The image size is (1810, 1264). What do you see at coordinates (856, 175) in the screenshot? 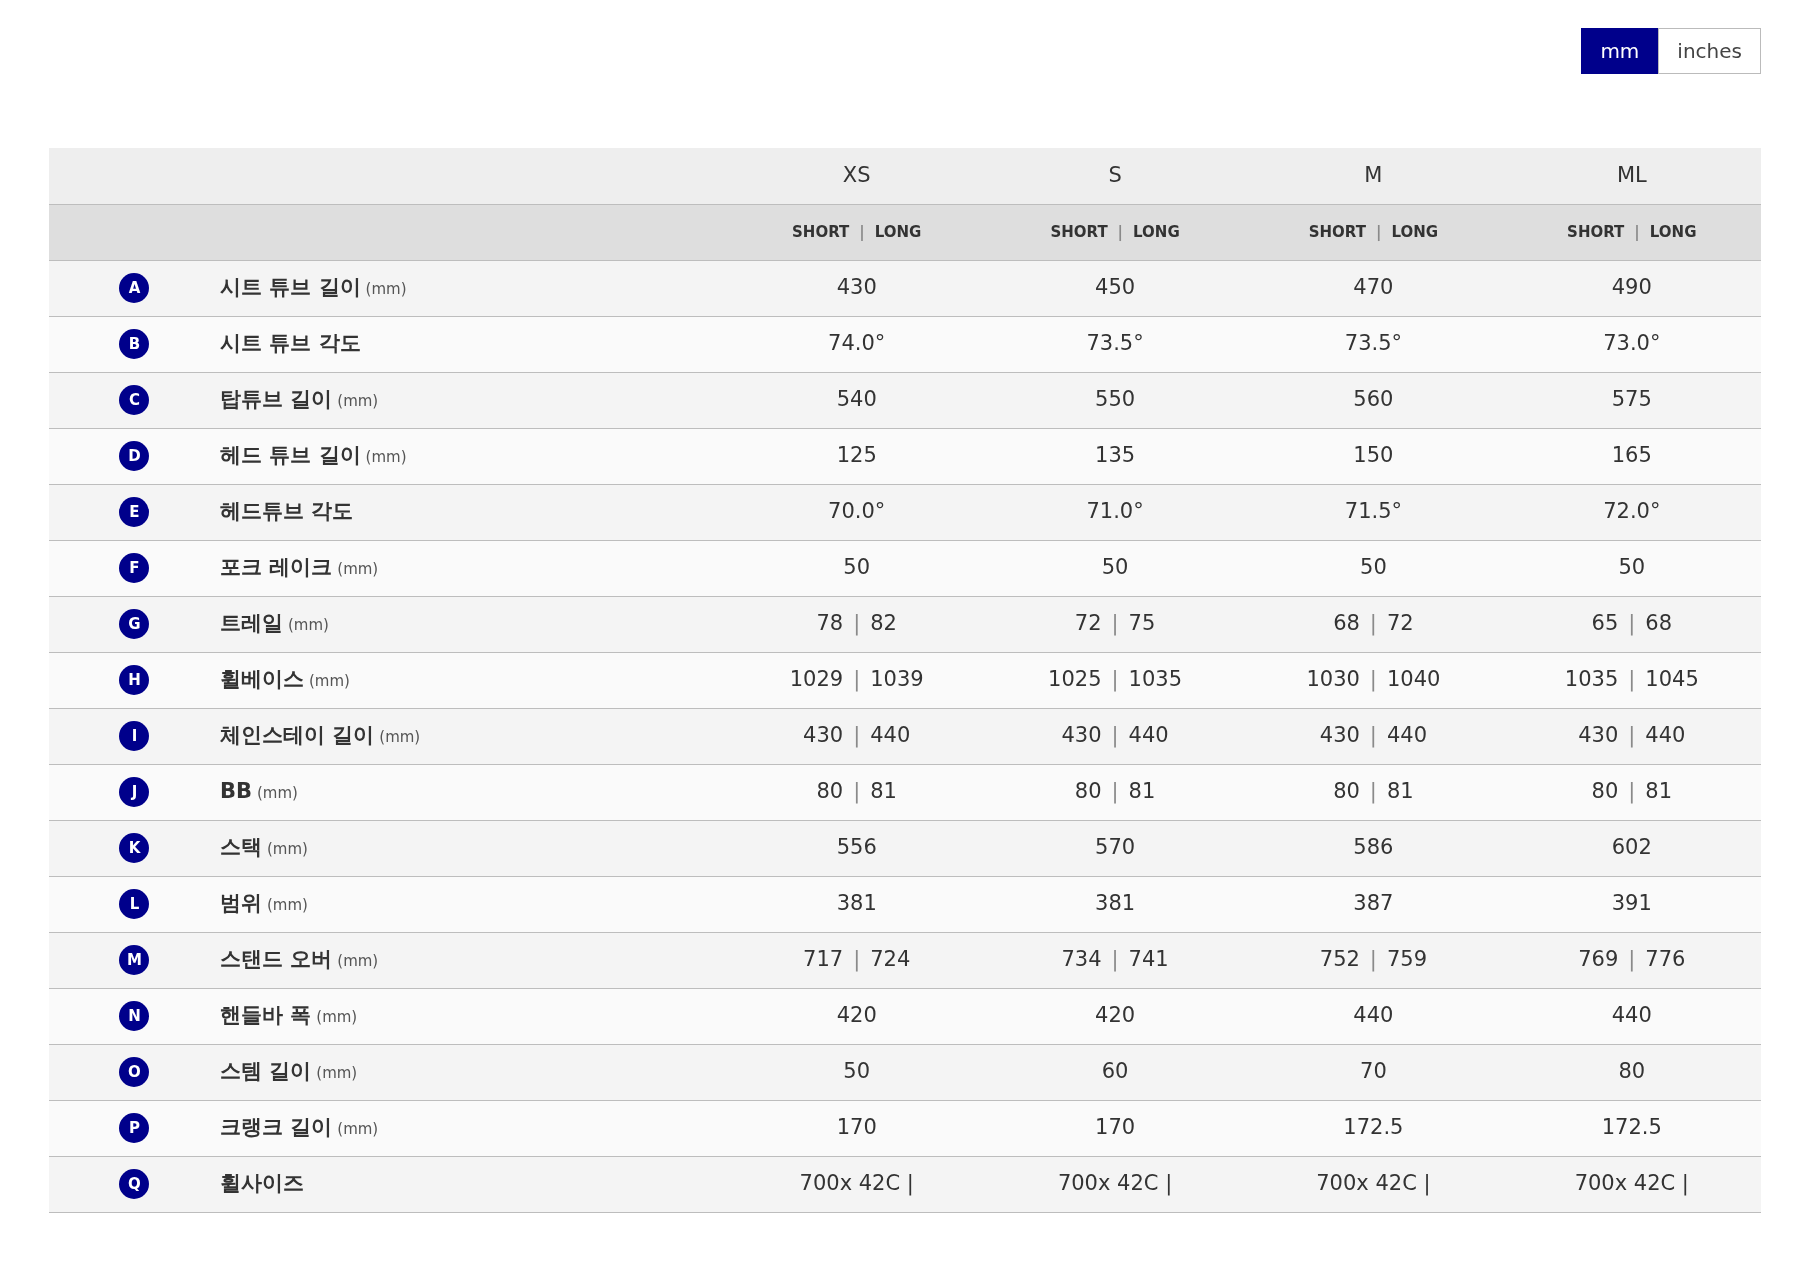
I see `size-header: XS` at bounding box center [856, 175].